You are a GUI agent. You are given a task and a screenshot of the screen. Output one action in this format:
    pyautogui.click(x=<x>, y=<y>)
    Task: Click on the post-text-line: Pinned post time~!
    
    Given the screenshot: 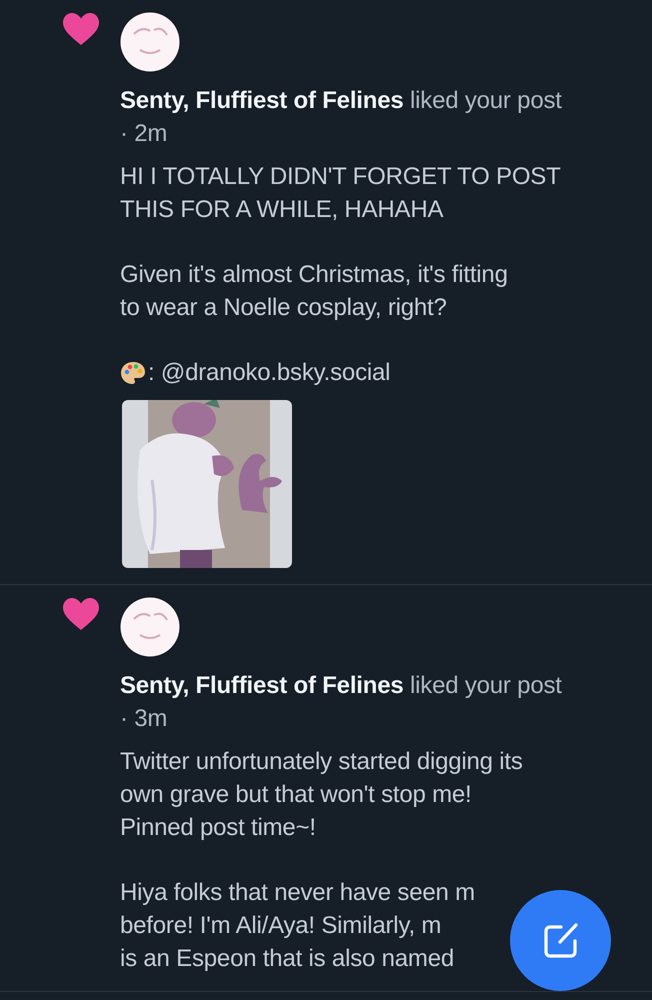 What is the action you would take?
    pyautogui.click(x=218, y=828)
    